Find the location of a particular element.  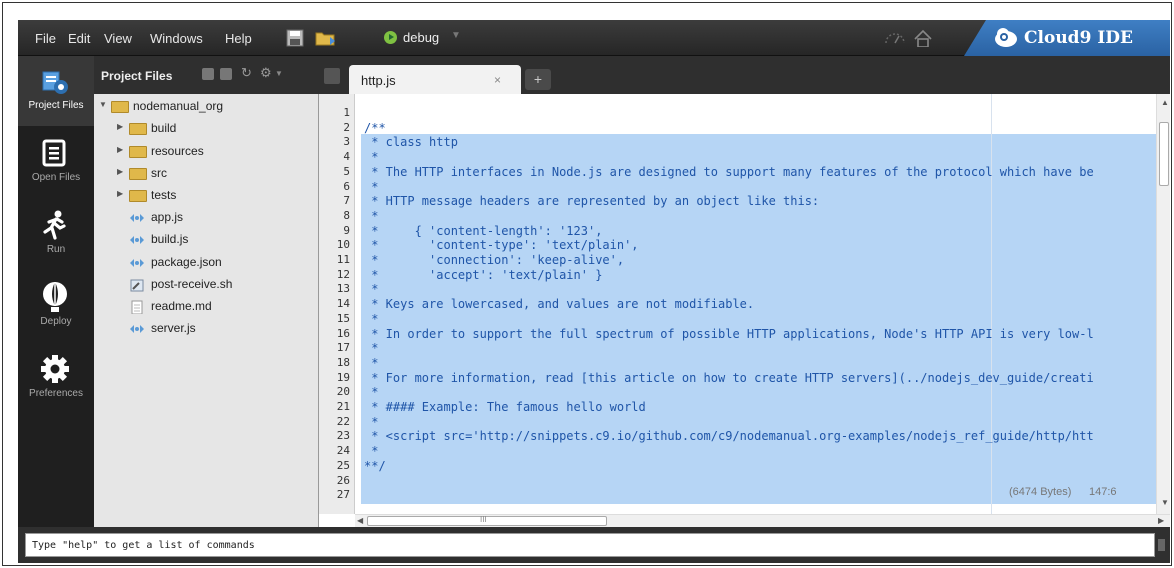

add-tab-button: + is located at coordinates (538, 79).